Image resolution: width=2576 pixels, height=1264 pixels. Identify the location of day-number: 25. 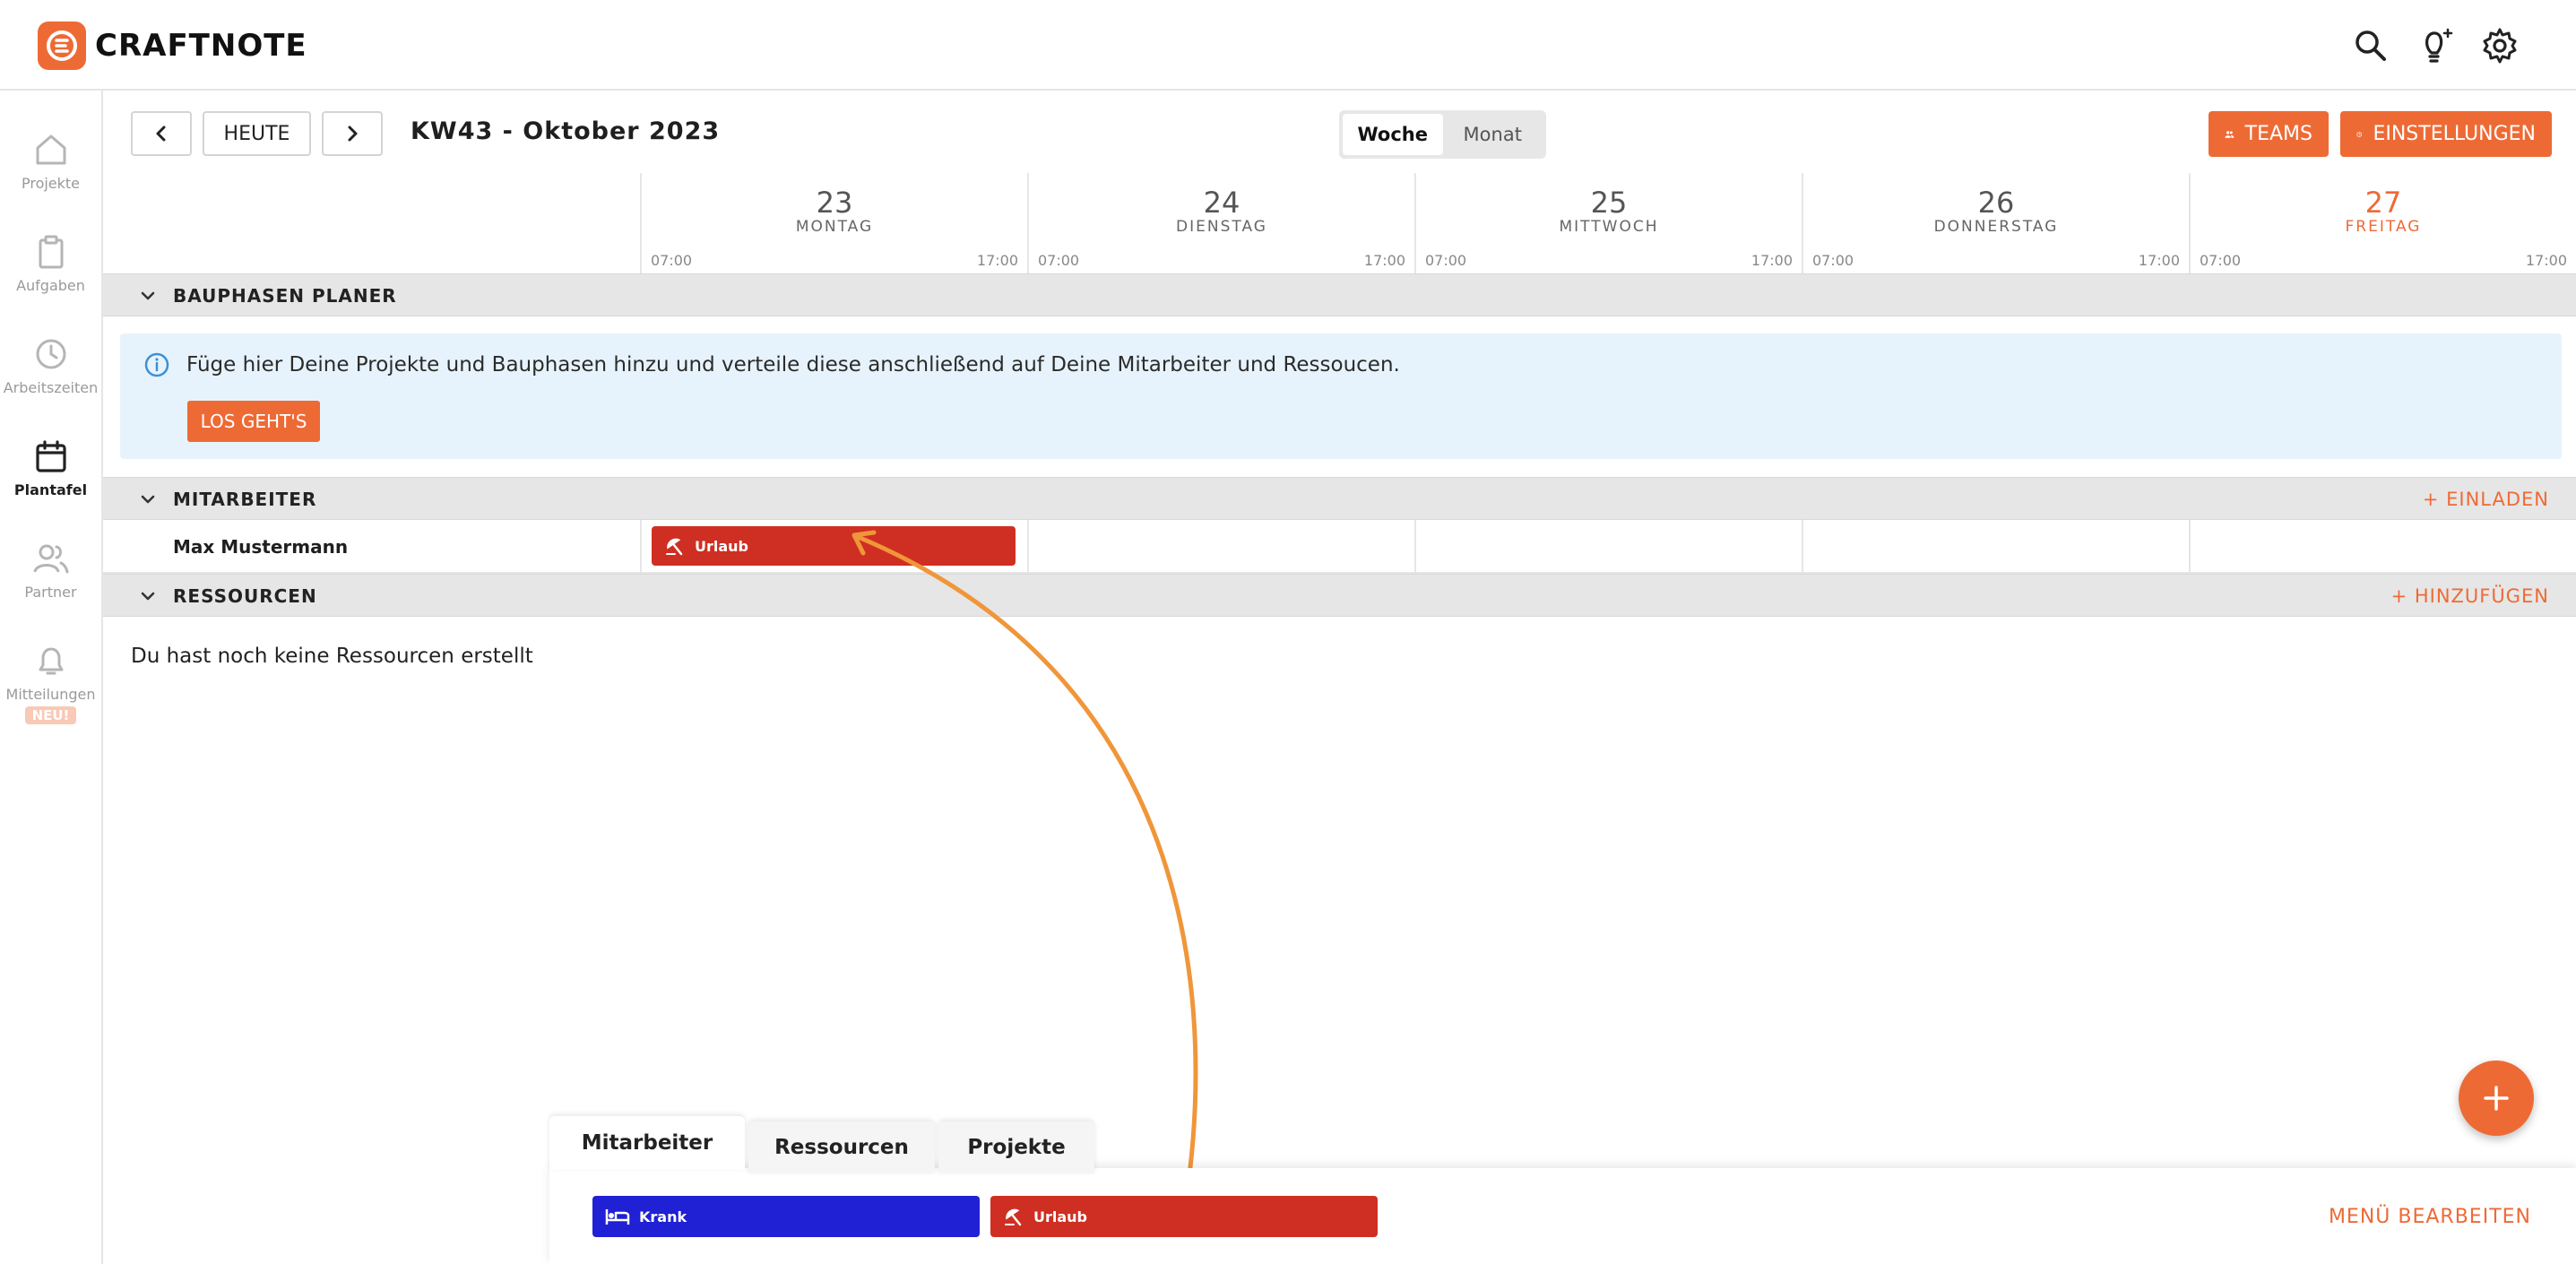
(1609, 203).